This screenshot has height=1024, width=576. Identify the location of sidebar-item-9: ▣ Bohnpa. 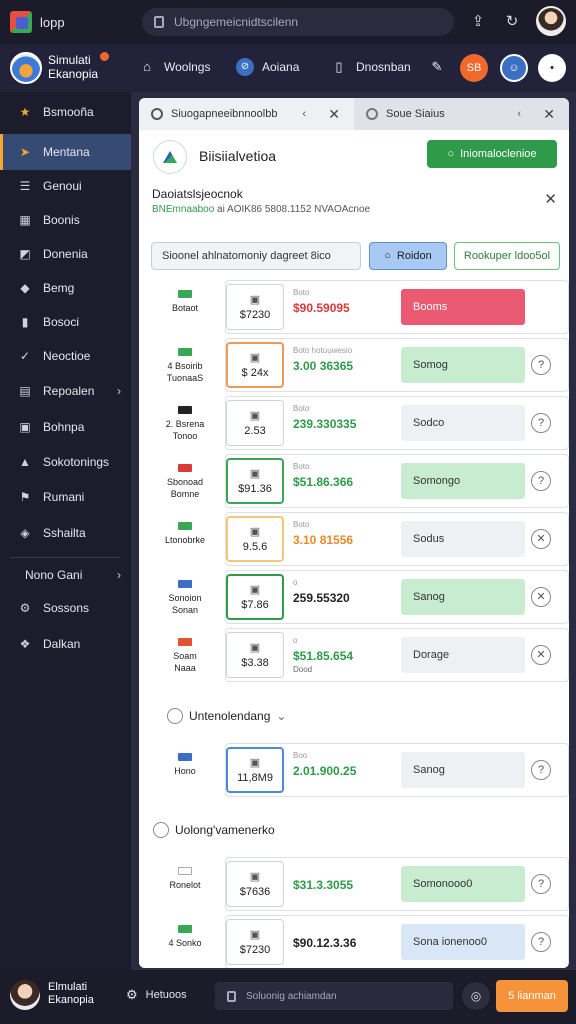
(65, 427).